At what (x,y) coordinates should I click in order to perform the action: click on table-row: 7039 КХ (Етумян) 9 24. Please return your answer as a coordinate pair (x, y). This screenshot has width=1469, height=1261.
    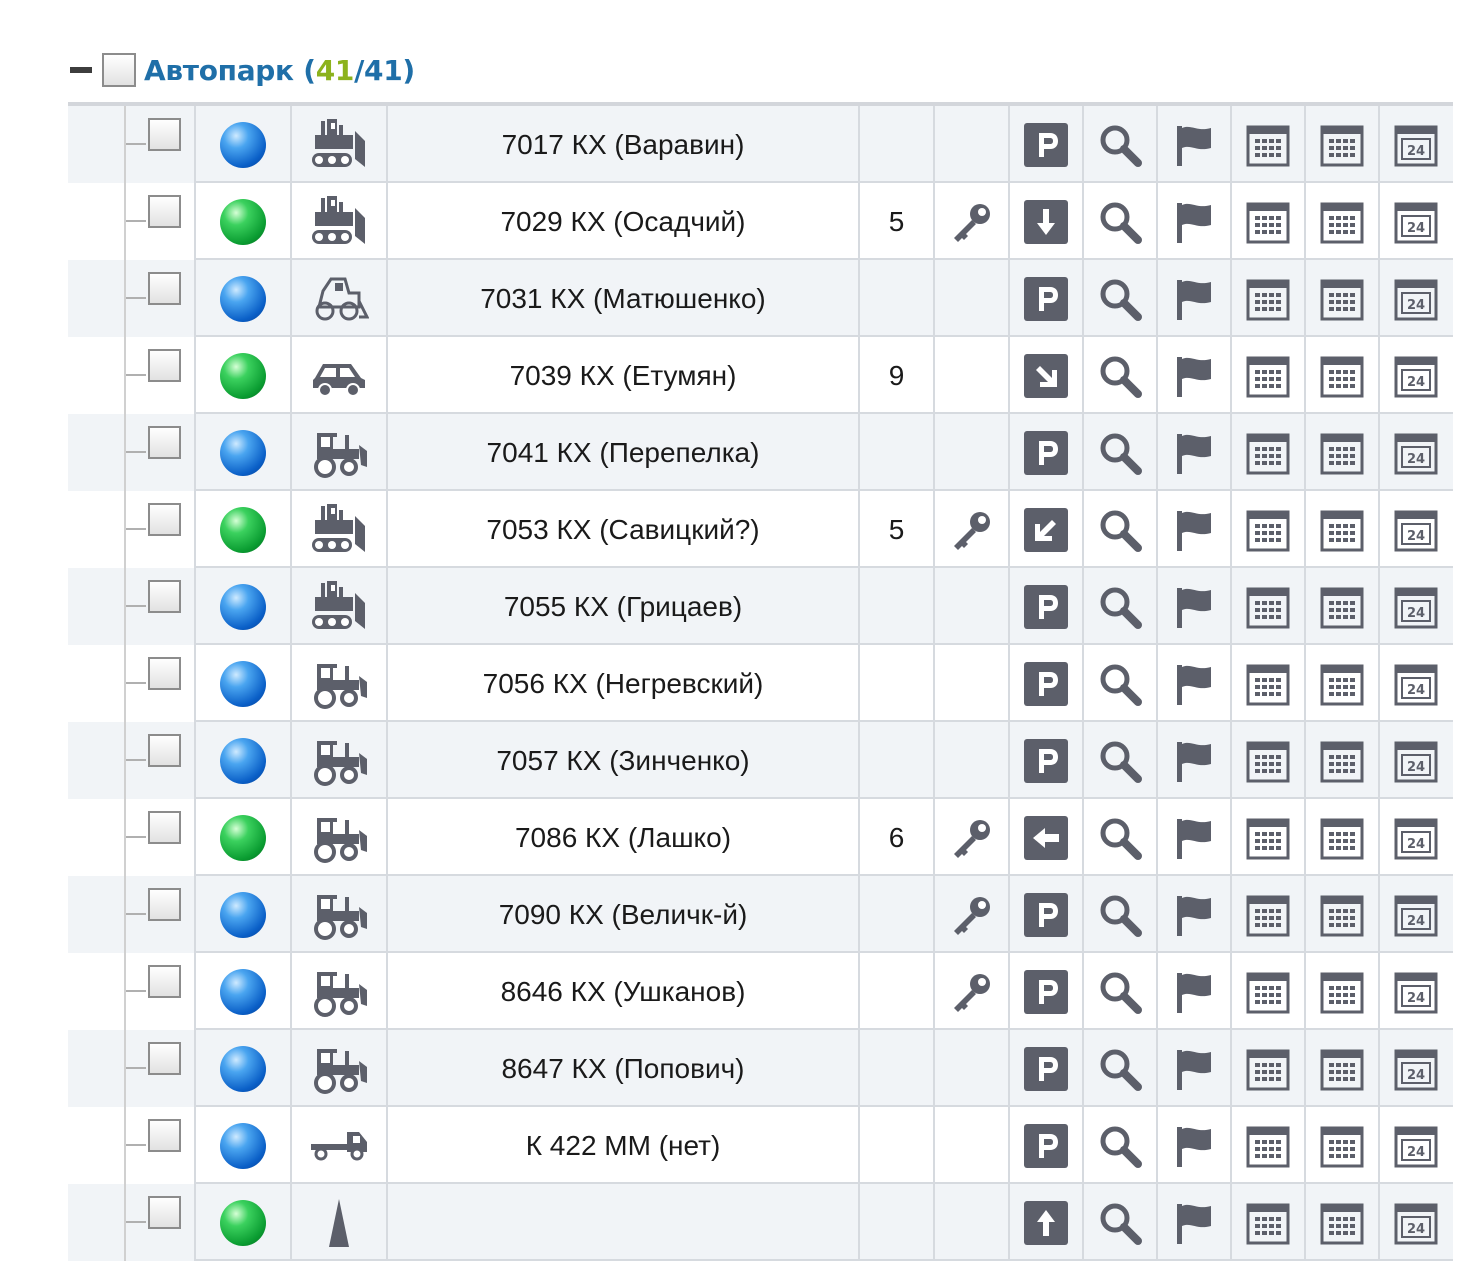
    Looking at the image, I should click on (760, 375).